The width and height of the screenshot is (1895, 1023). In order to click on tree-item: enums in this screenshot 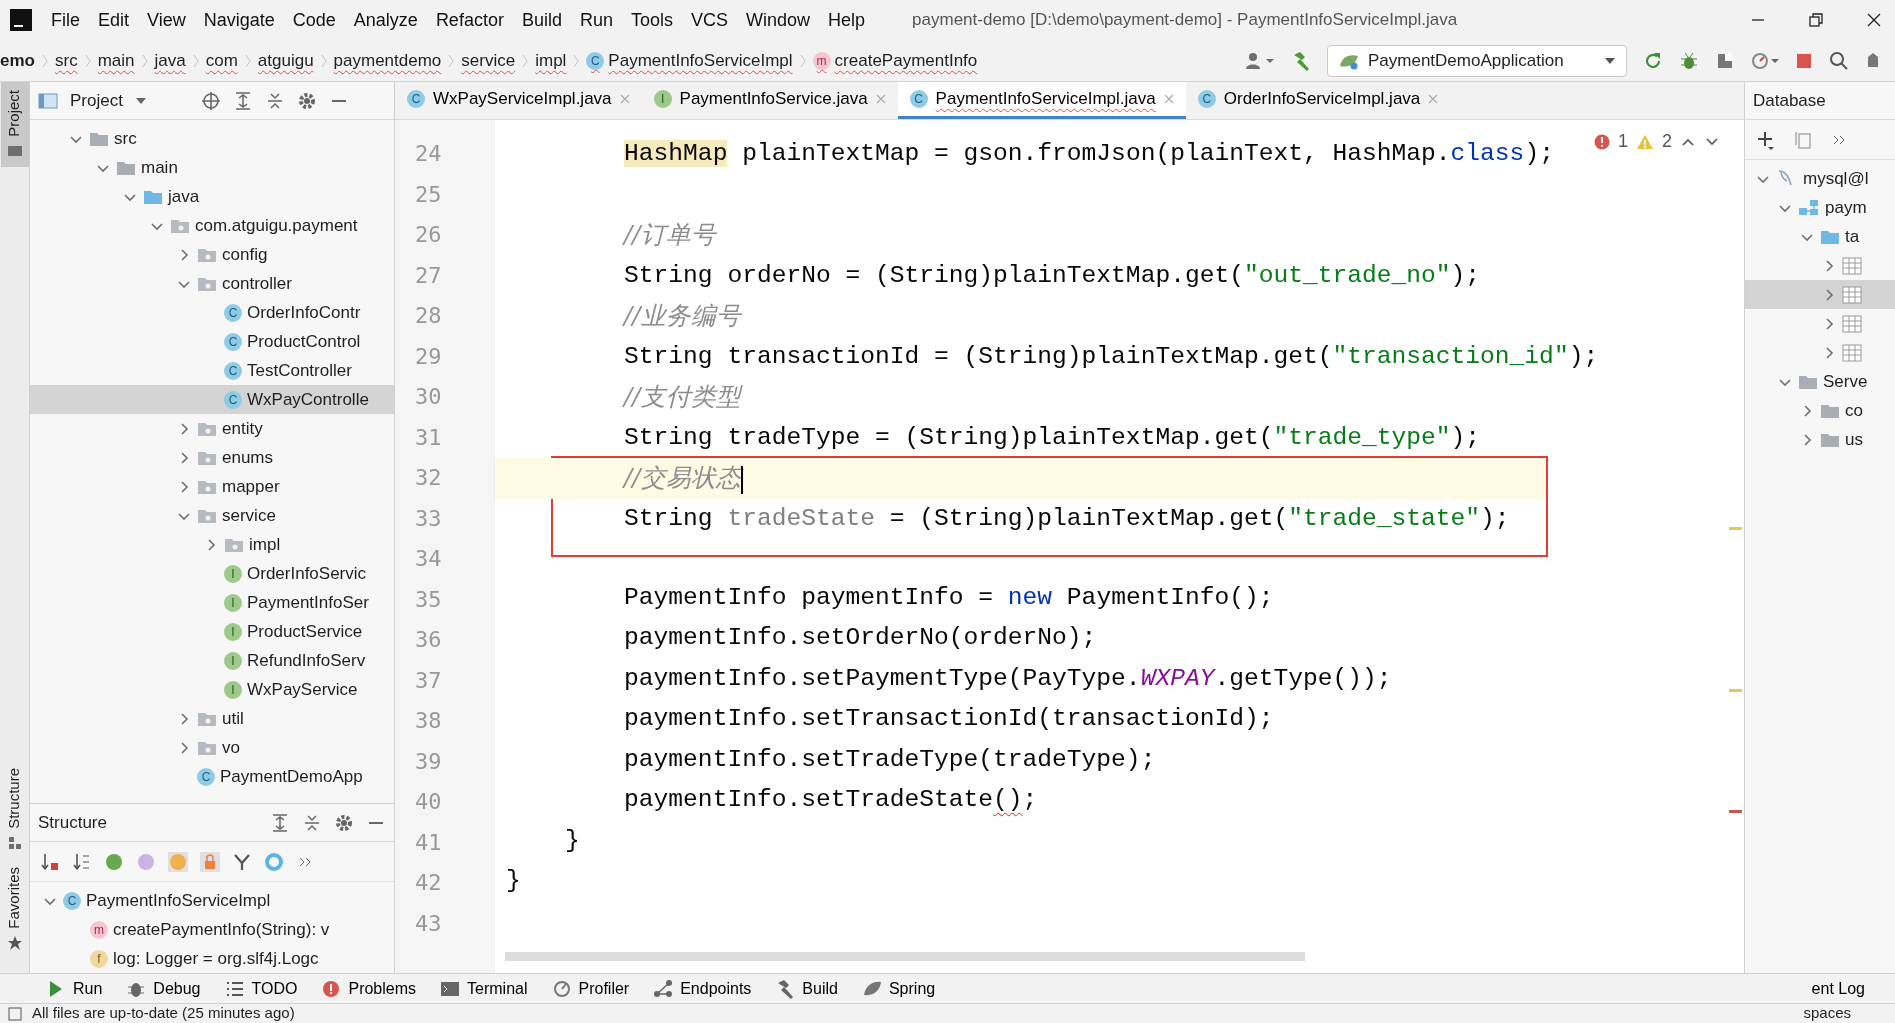, I will do `click(212, 457)`.